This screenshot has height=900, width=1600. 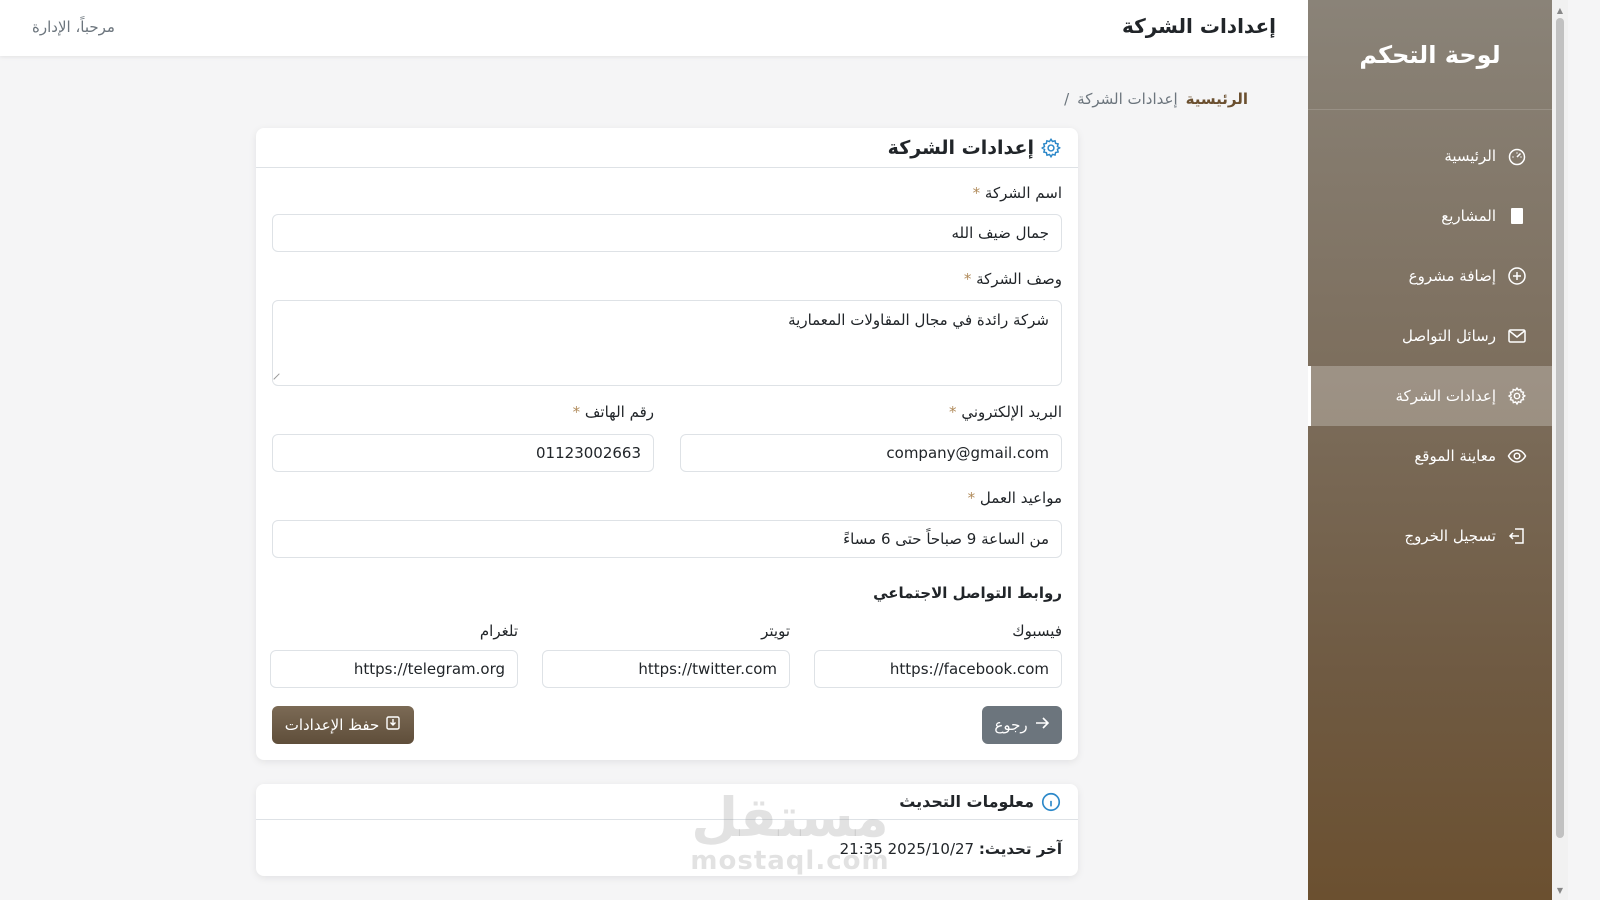 I want to click on sidebar-title: لوحة التحكم, so click(x=1430, y=55).